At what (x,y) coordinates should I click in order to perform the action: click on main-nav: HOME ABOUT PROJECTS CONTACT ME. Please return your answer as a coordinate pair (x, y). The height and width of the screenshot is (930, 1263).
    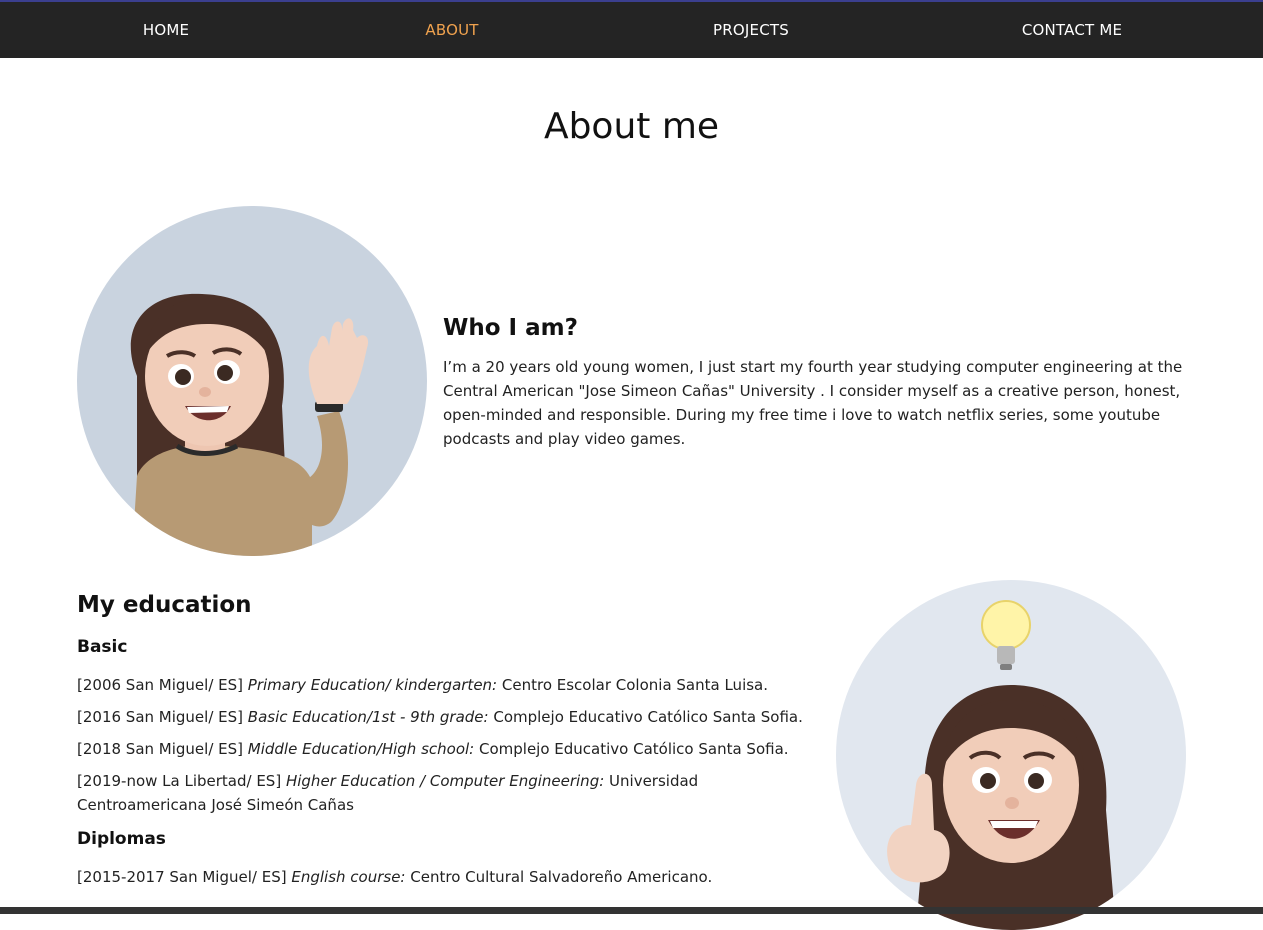
    Looking at the image, I should click on (631, 30).